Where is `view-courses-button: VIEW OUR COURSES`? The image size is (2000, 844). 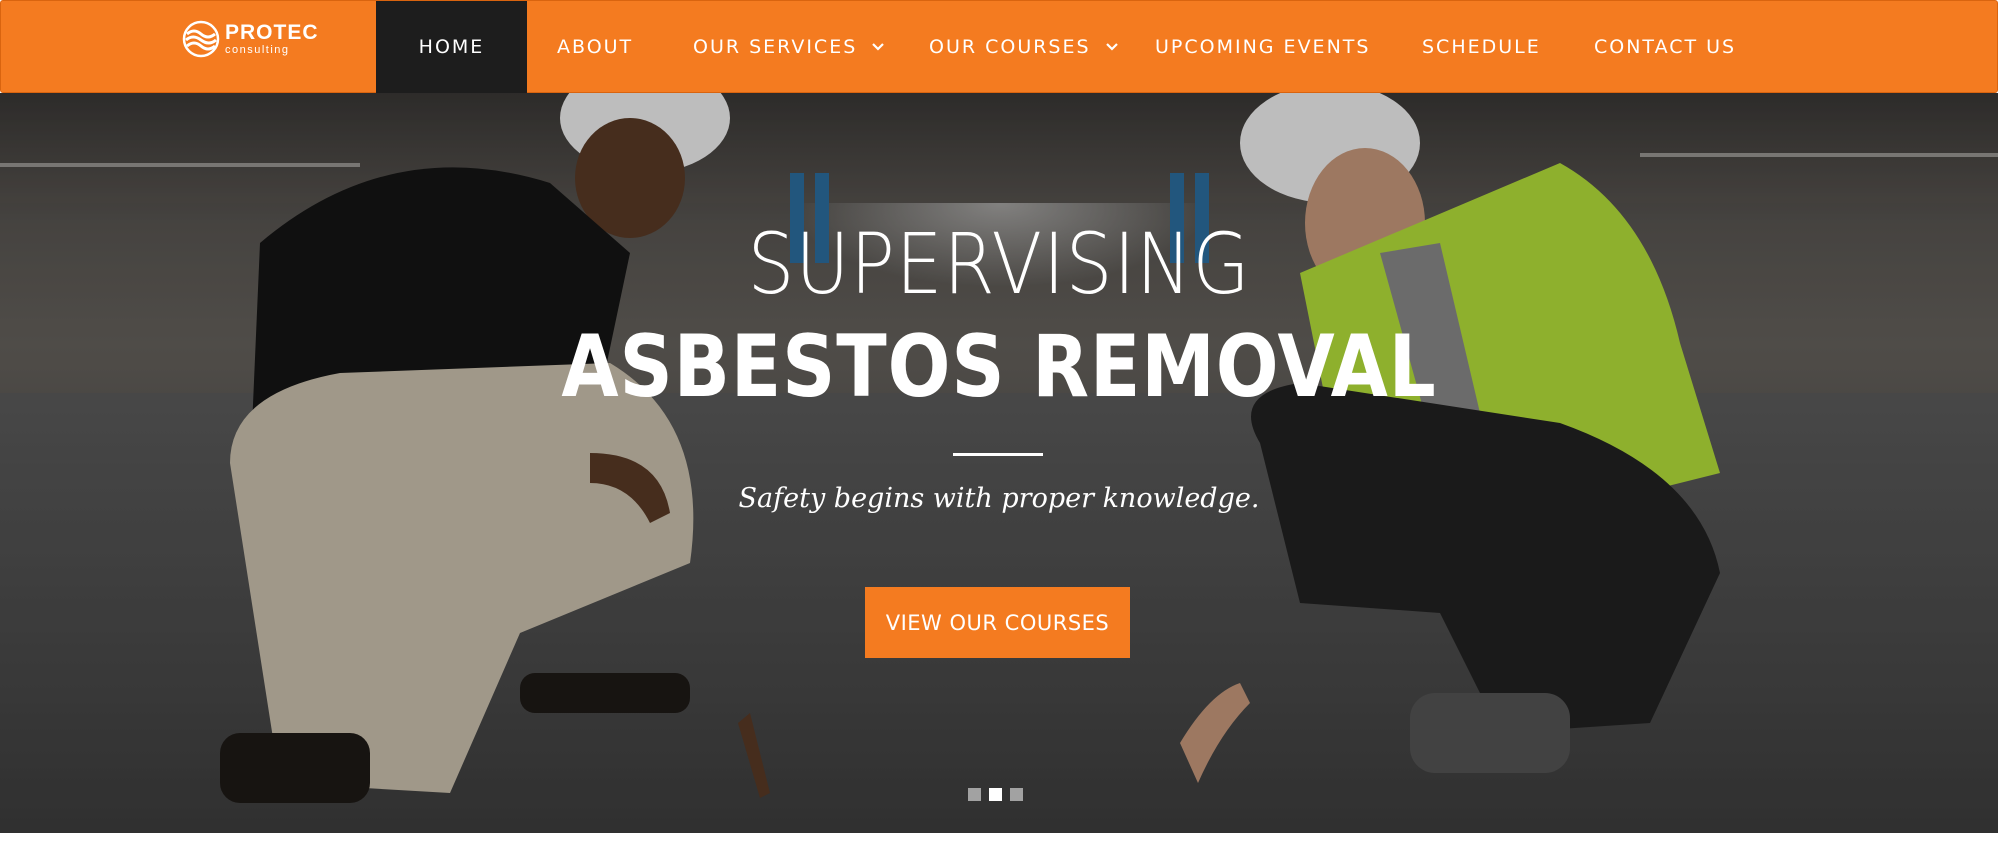
view-courses-button: VIEW OUR COURSES is located at coordinates (997, 622).